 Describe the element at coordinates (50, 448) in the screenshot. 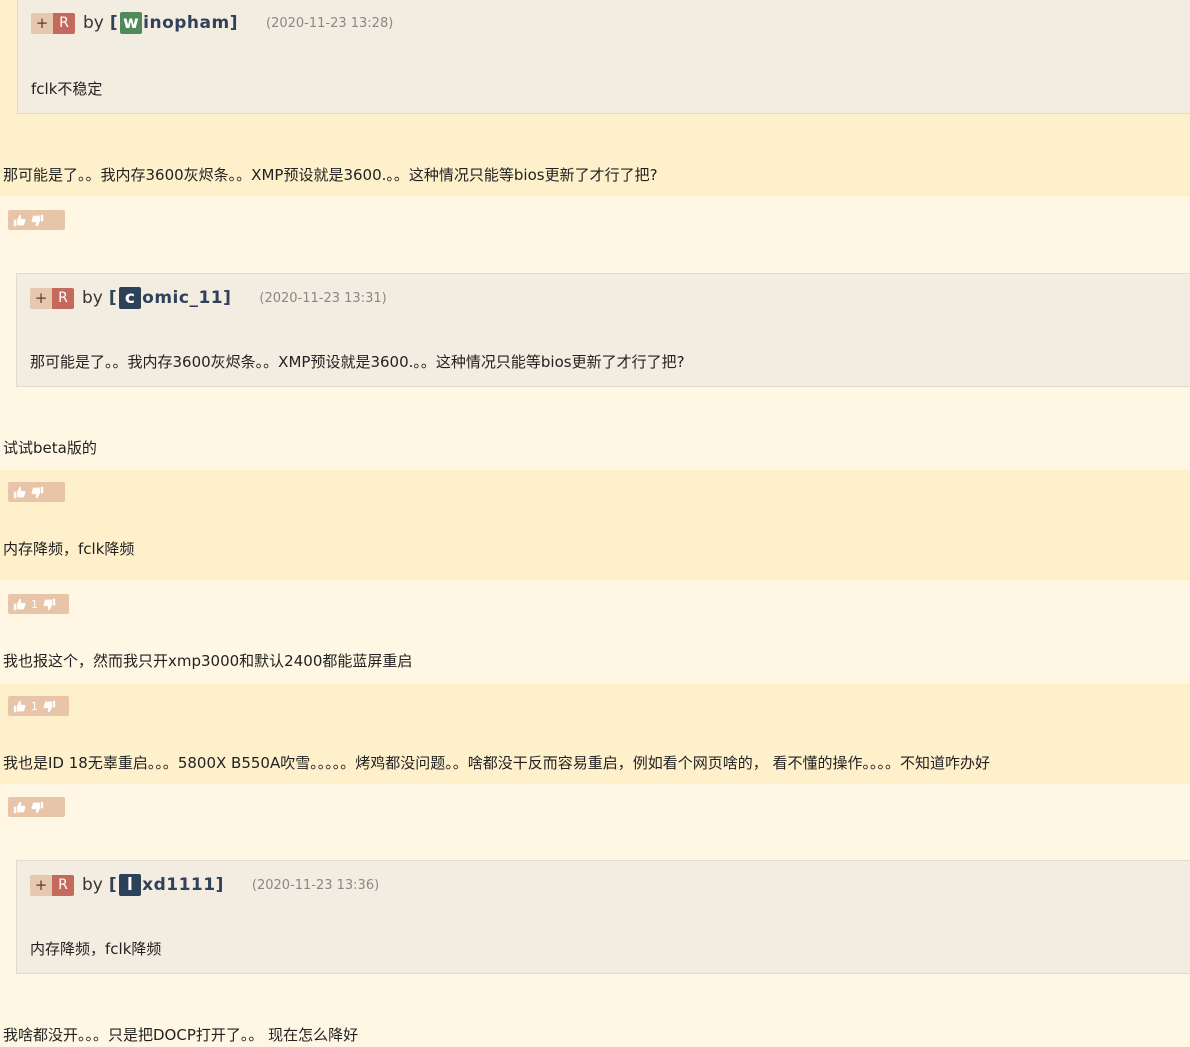

I see `post-text: 试试beta版的` at that location.